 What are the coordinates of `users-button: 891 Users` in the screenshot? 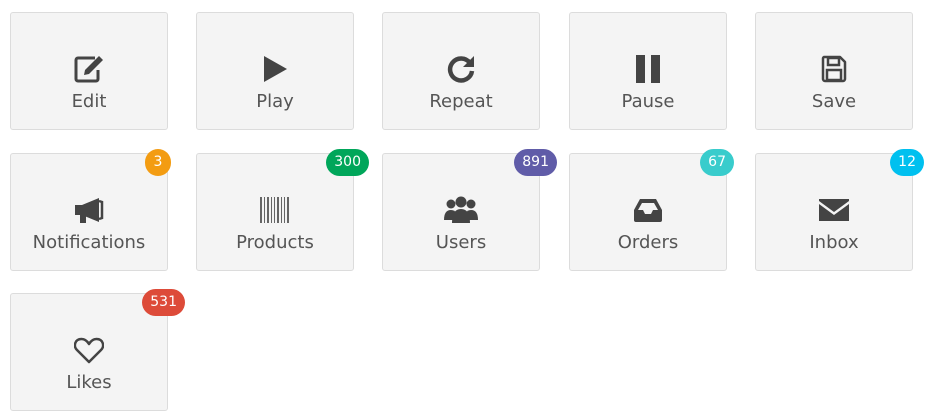 It's located at (469, 210).